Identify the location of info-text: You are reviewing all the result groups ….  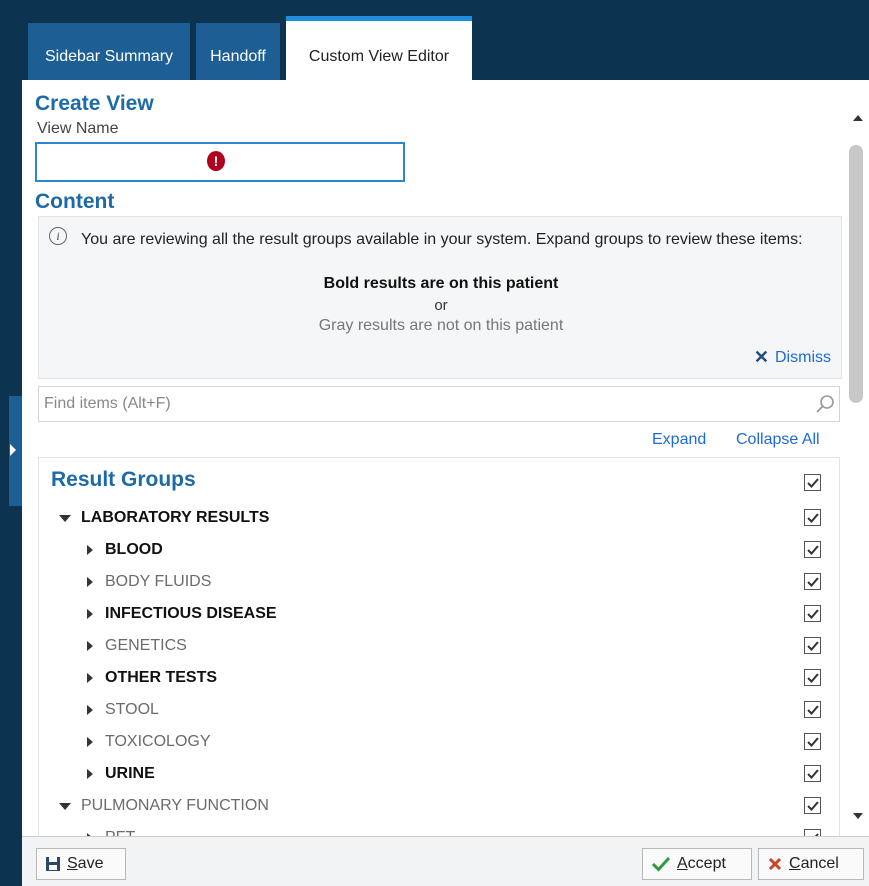
(442, 239).